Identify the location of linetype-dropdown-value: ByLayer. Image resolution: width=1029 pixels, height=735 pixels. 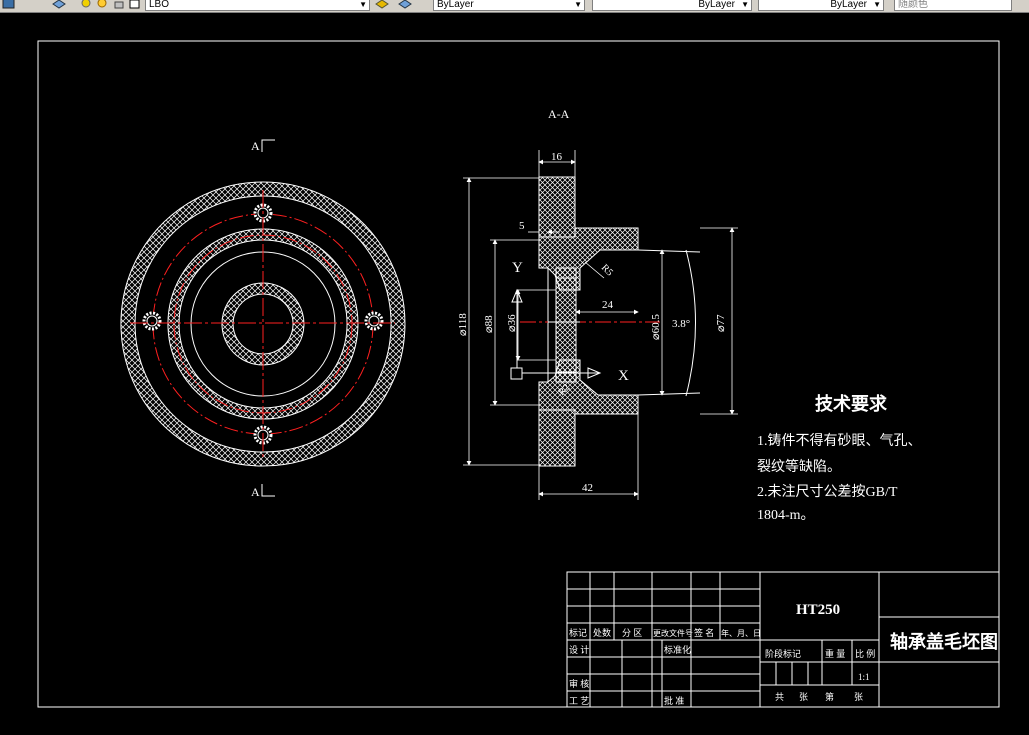
(716, 5).